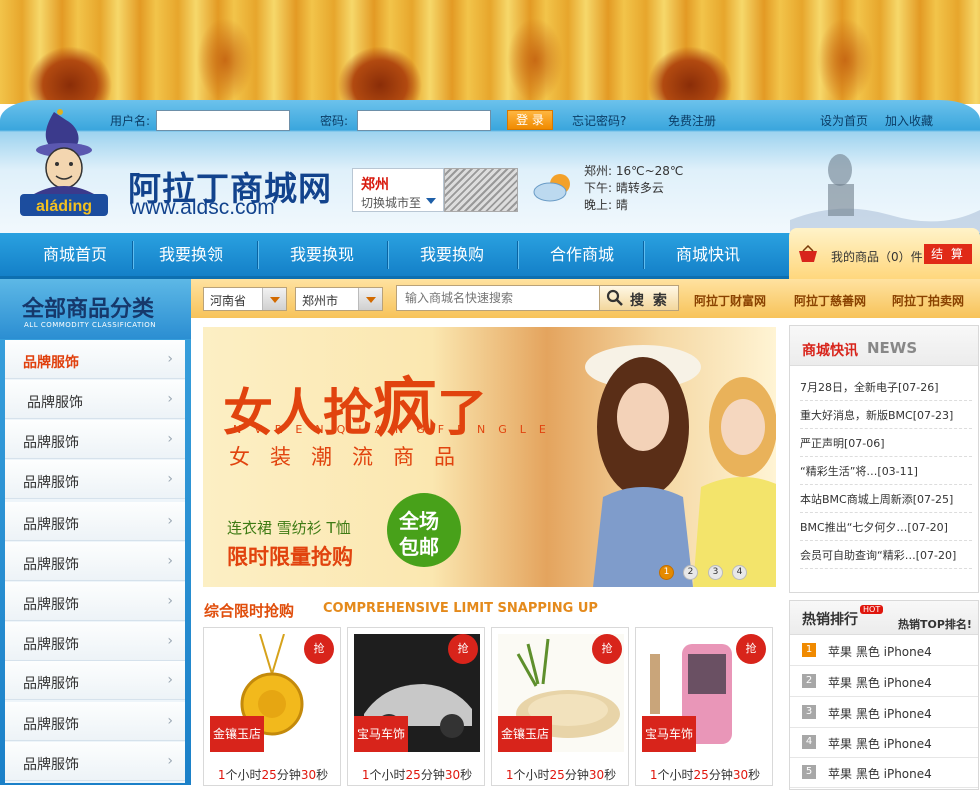 The height and width of the screenshot is (796, 980). Describe the element at coordinates (290, 557) in the screenshot. I see `banner-deal: 限时限量抢购` at that location.